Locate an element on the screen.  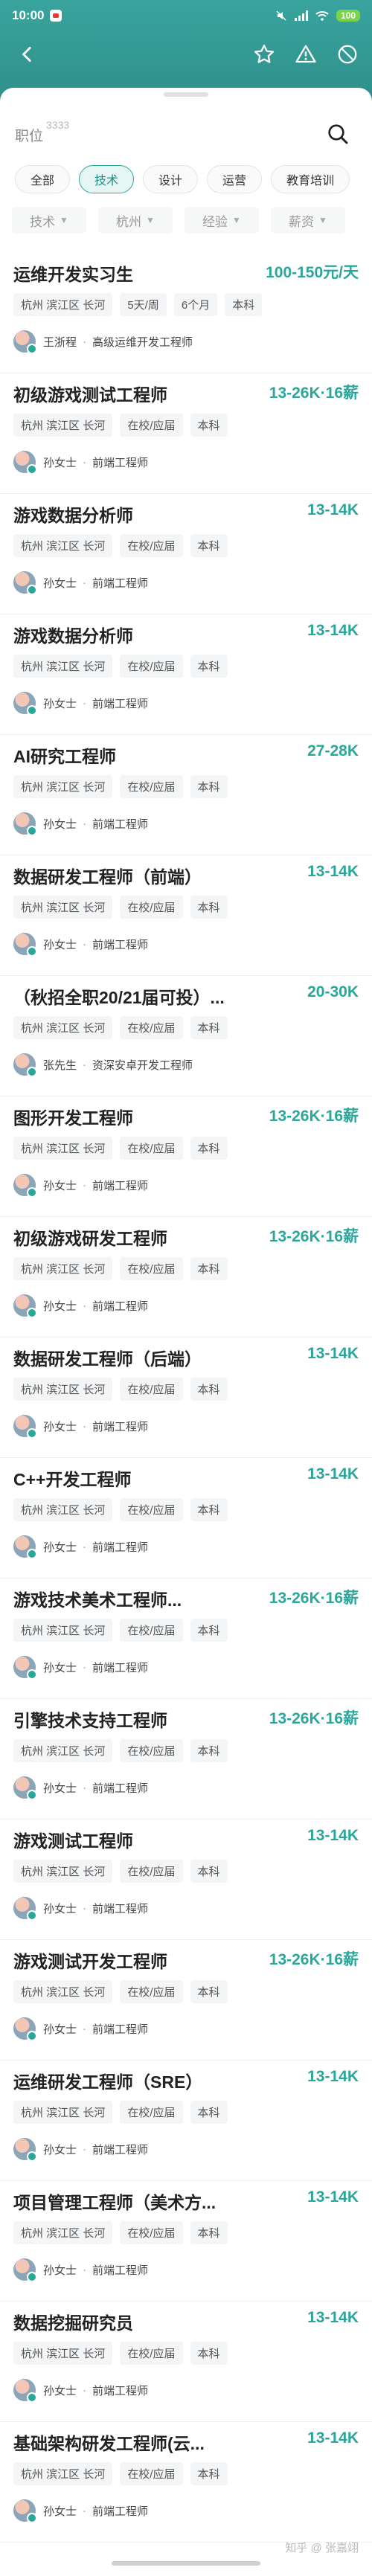
filter-label: 经验 is located at coordinates (215, 221).